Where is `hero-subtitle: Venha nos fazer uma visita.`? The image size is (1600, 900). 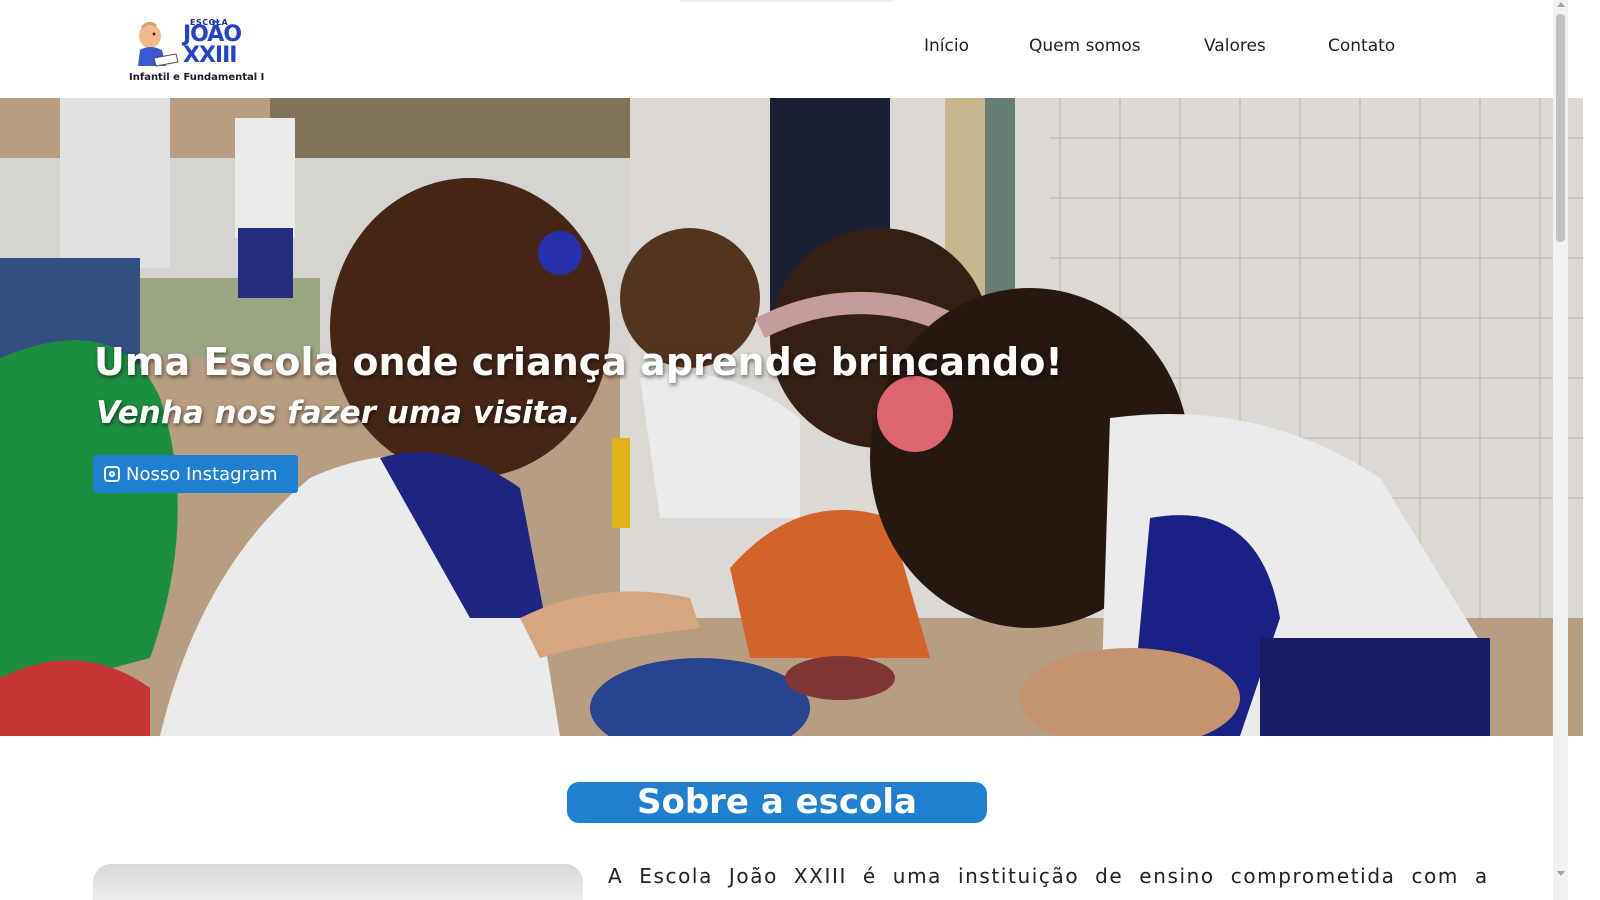 hero-subtitle: Venha nos fazer uma visita. is located at coordinates (338, 413).